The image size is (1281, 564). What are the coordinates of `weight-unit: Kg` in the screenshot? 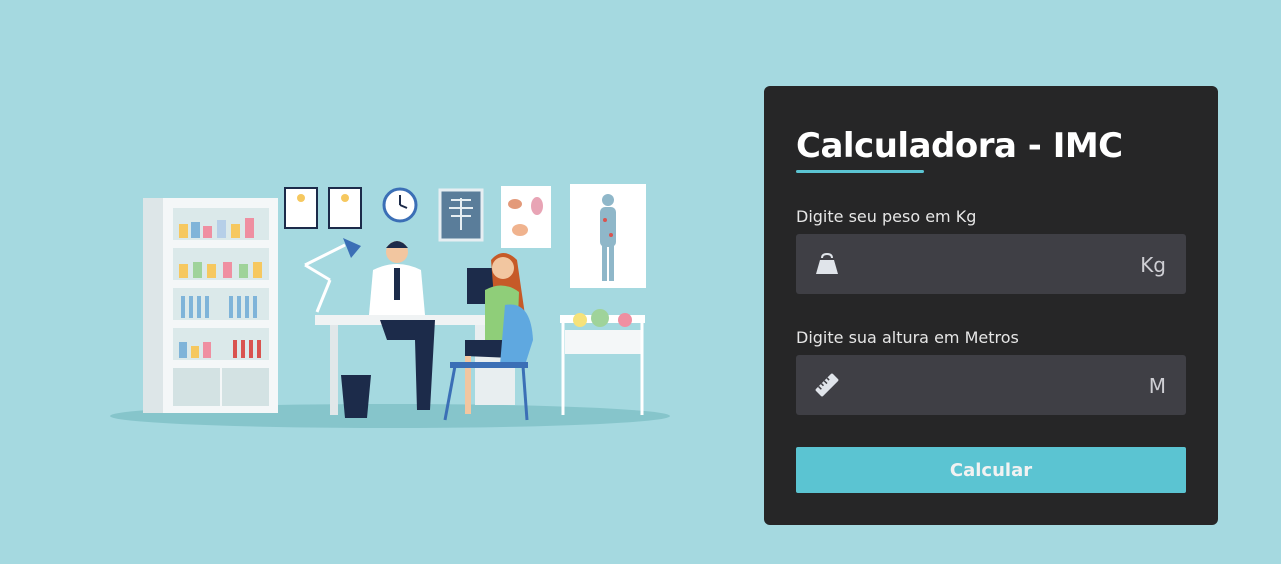 It's located at (1153, 265).